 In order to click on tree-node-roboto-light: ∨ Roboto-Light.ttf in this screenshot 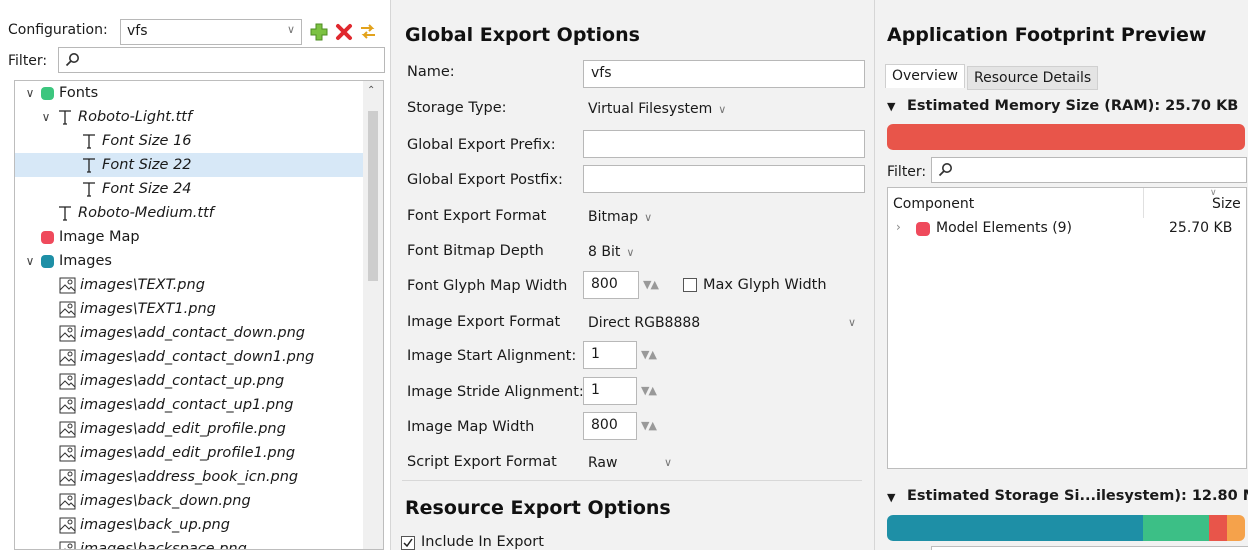, I will do `click(199, 117)`.